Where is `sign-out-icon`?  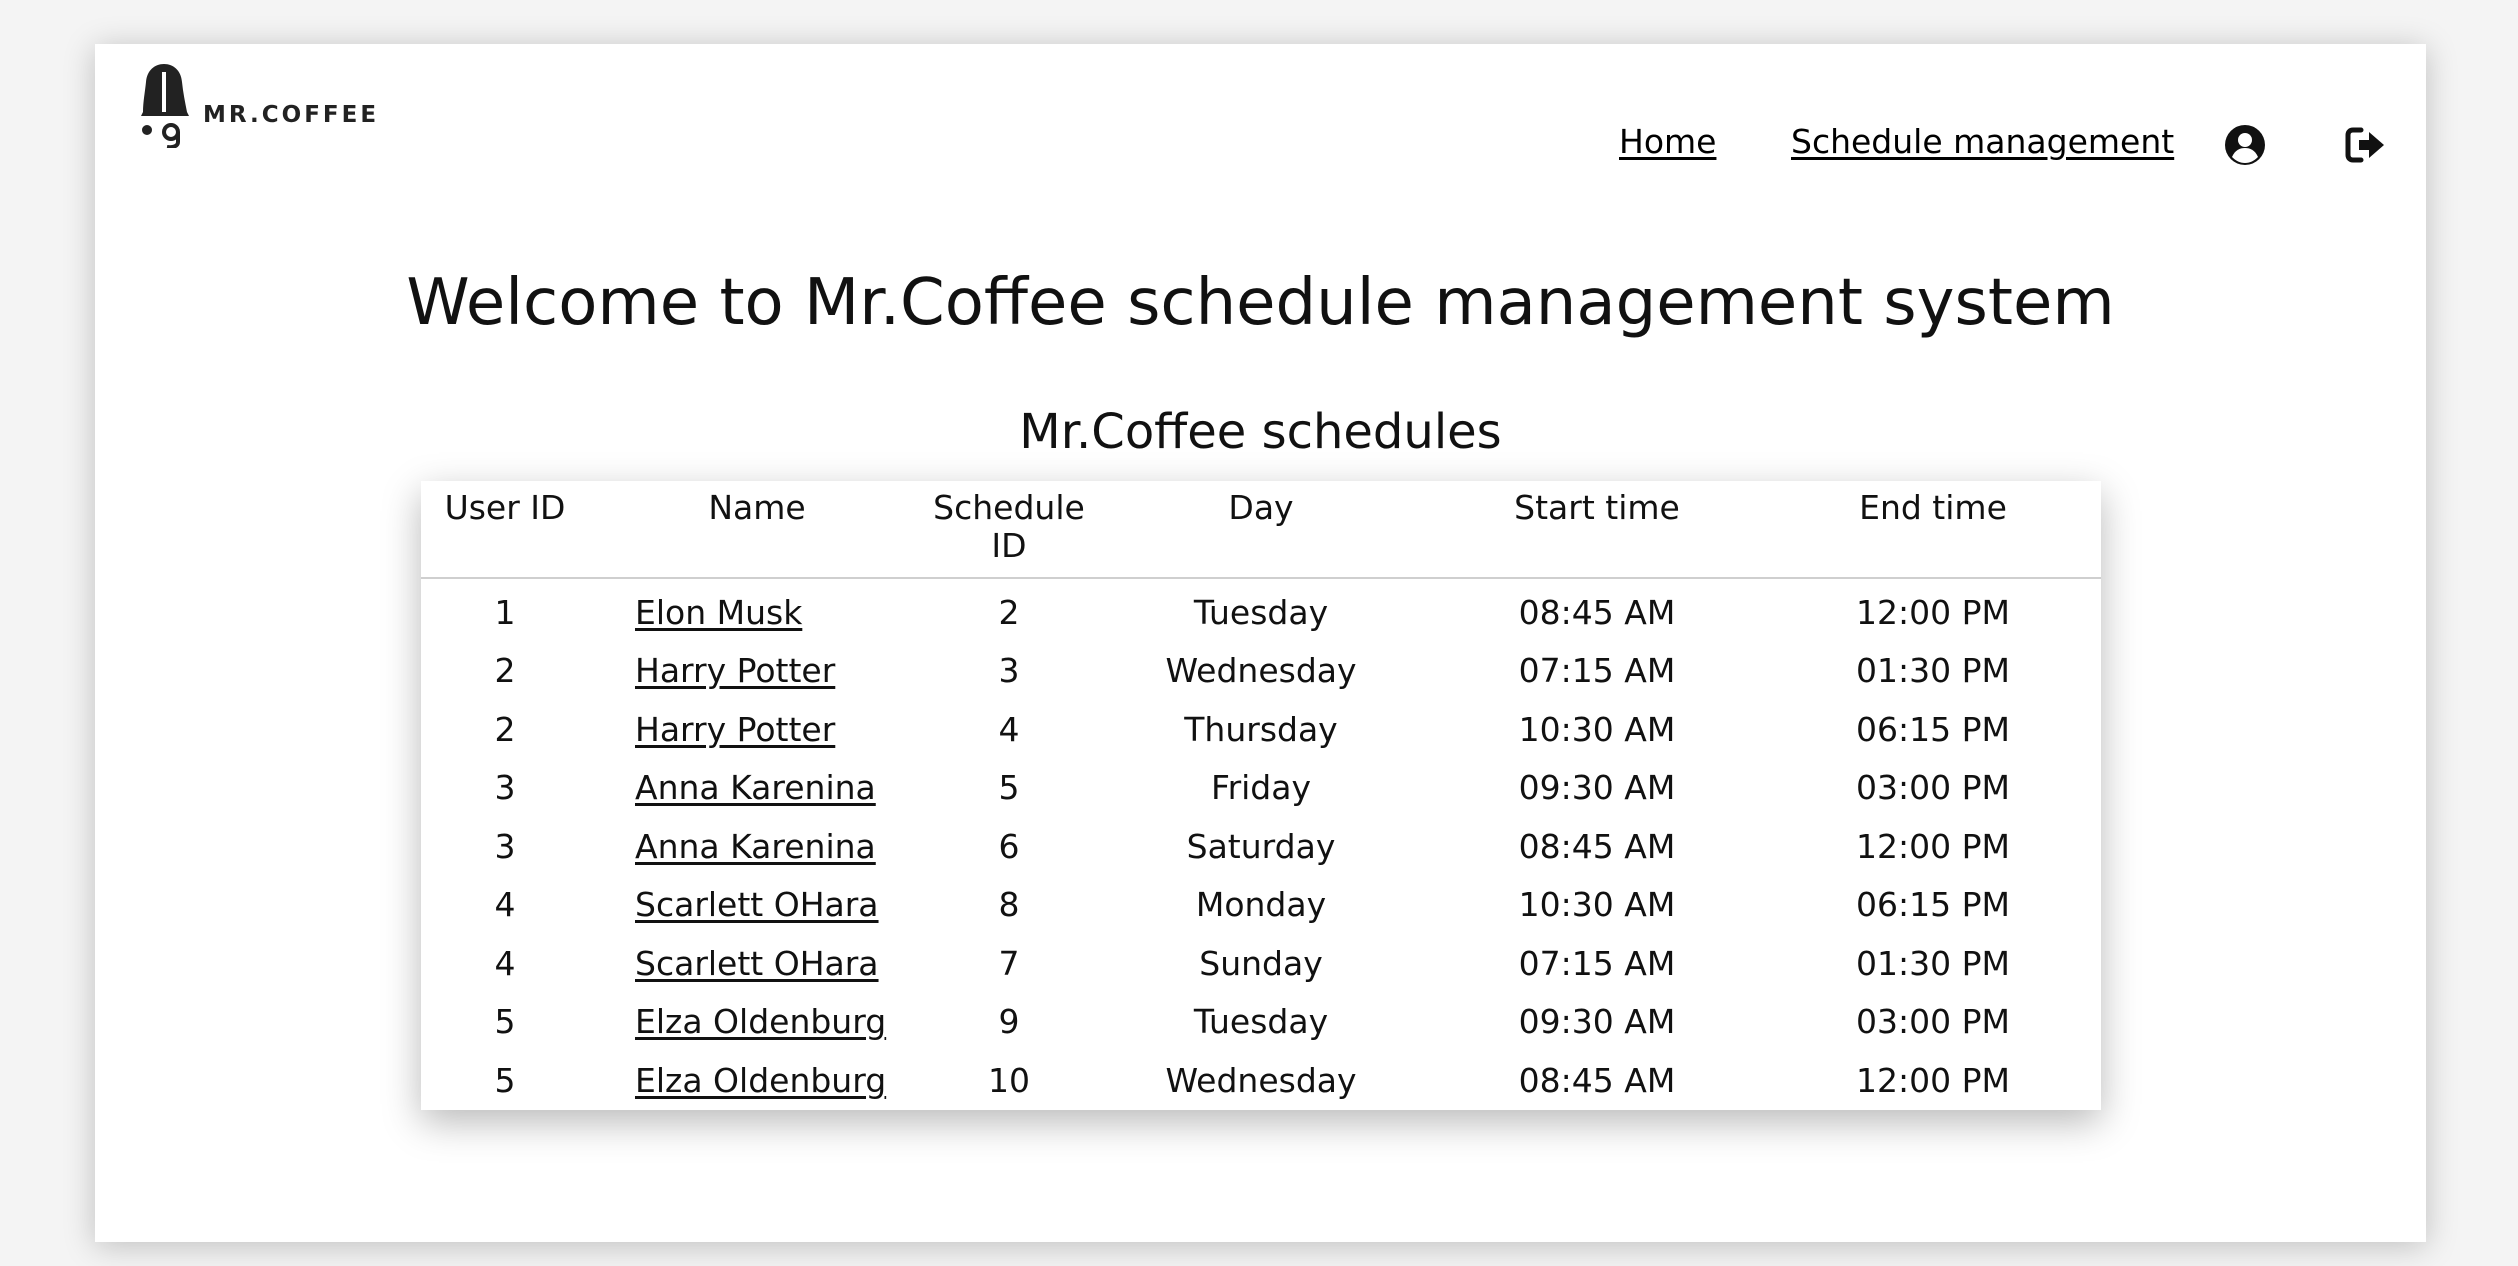 sign-out-icon is located at coordinates (2366, 145).